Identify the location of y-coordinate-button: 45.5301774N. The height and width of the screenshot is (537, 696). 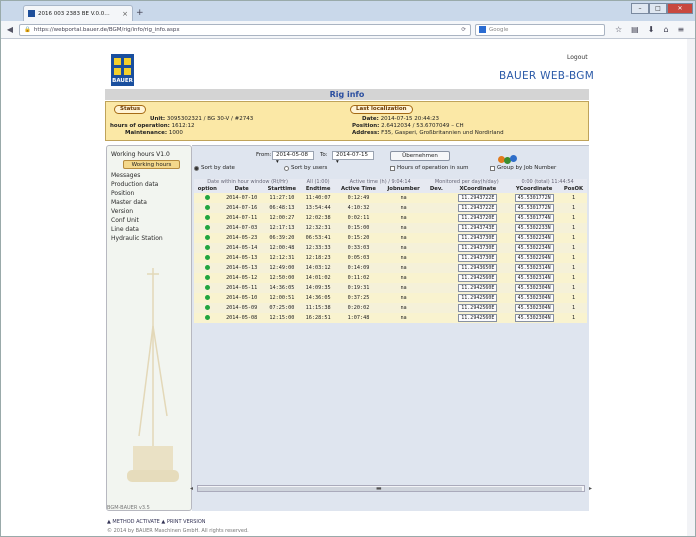
(534, 218).